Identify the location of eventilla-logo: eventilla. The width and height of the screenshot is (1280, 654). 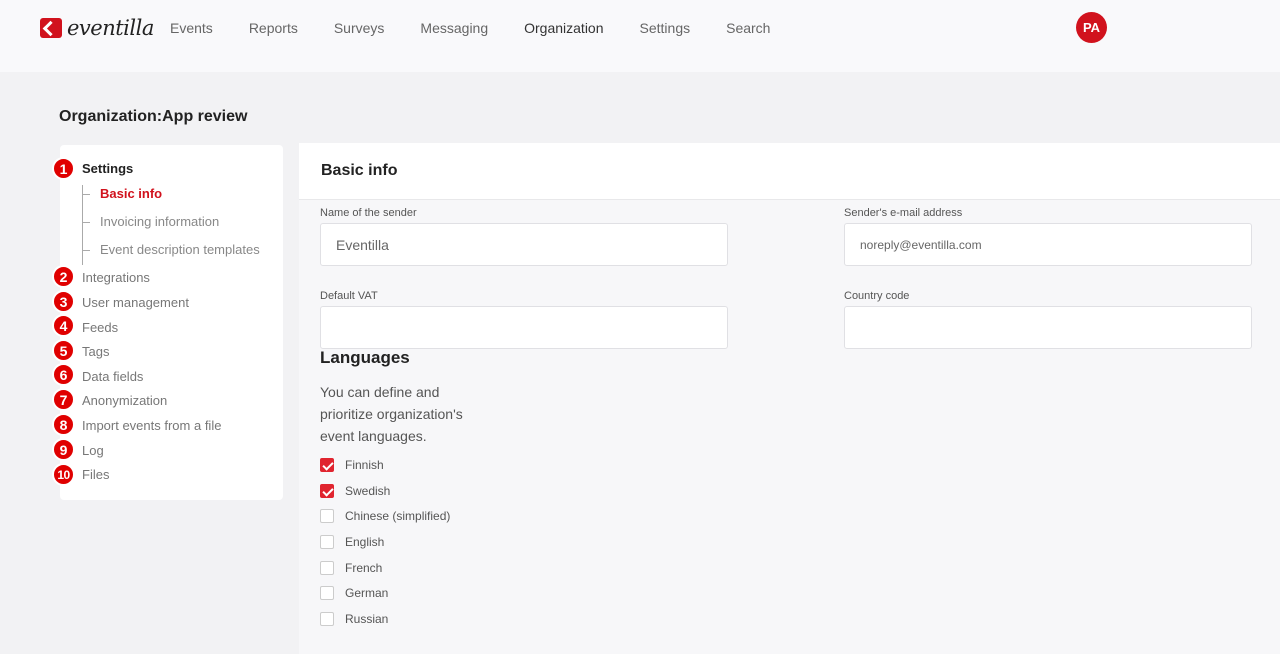
(97, 28).